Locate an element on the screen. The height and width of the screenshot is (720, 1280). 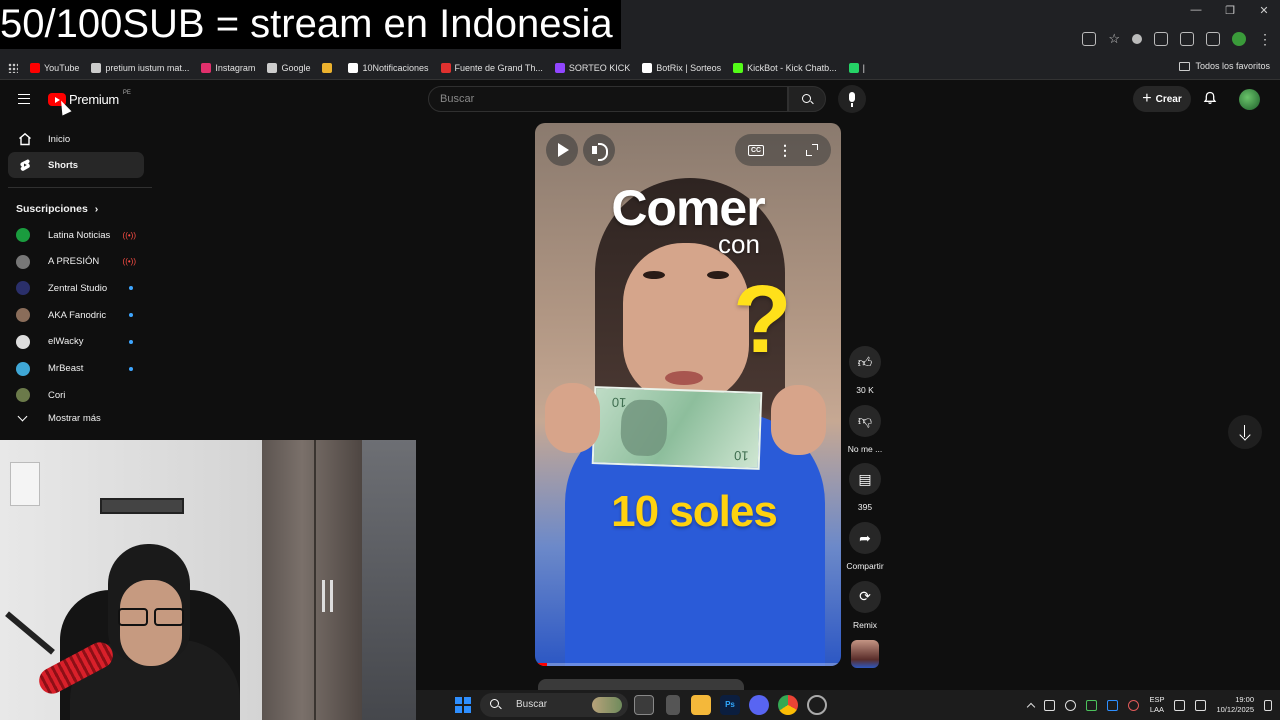
profile-avatar is located at coordinates (1239, 39).